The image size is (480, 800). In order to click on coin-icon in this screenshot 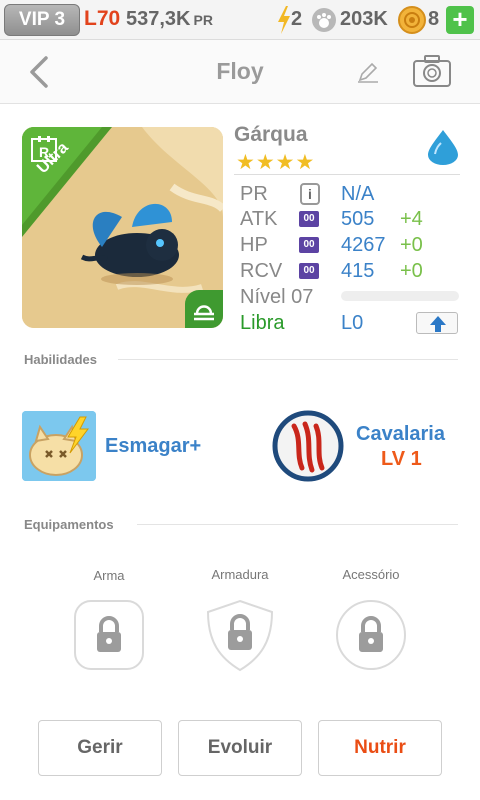, I will do `click(412, 20)`.